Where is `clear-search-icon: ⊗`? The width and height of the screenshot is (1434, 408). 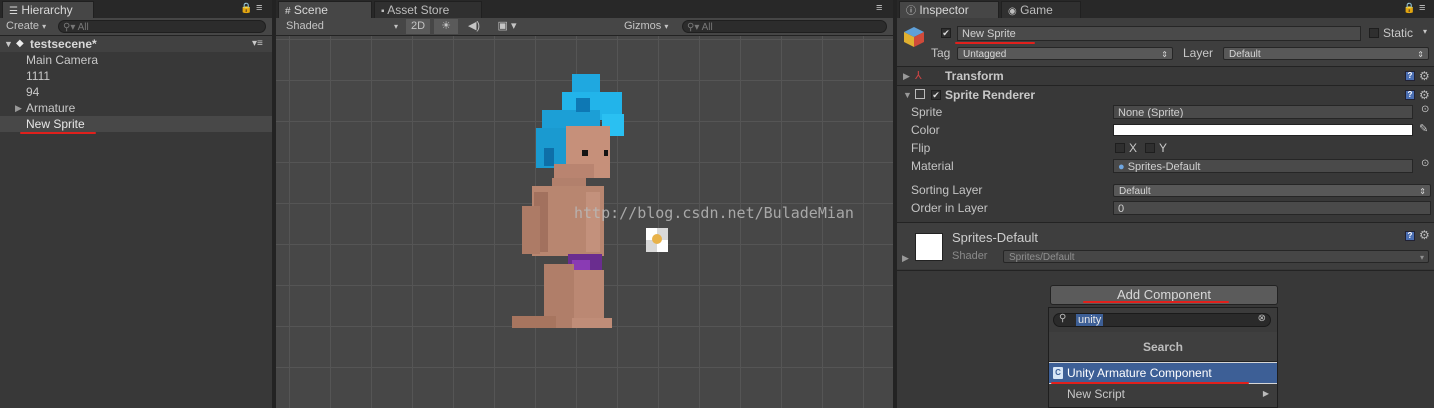
clear-search-icon: ⊗ is located at coordinates (1262, 318).